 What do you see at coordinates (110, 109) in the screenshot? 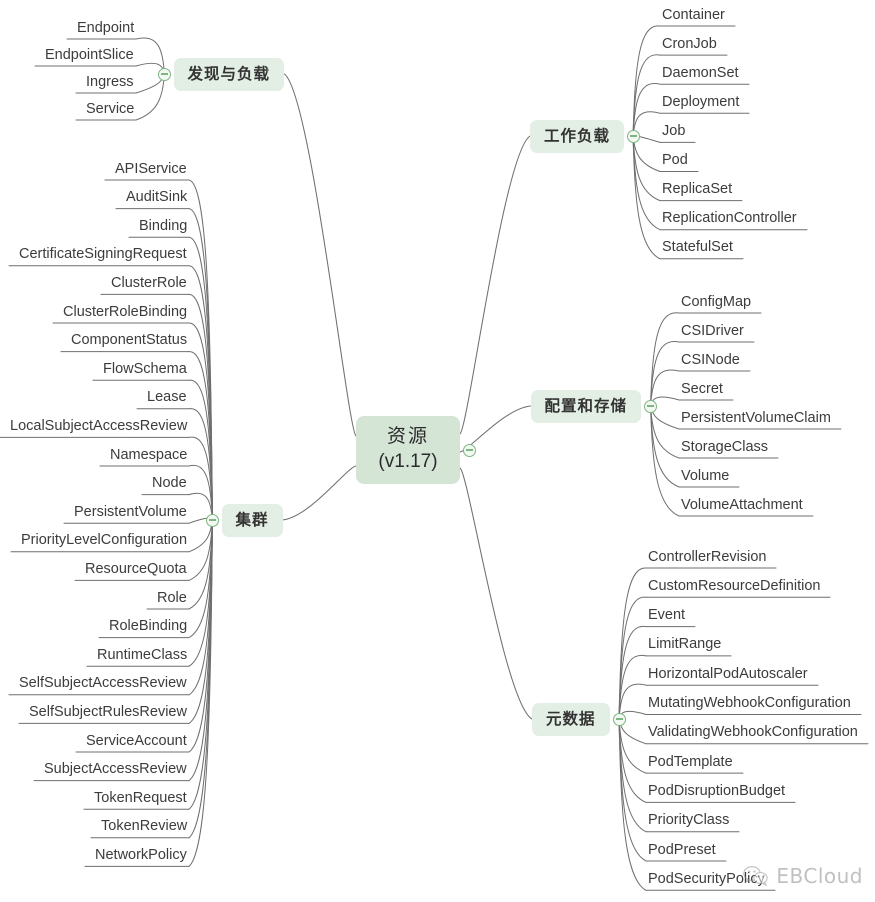
I see `leaf-node: Service` at bounding box center [110, 109].